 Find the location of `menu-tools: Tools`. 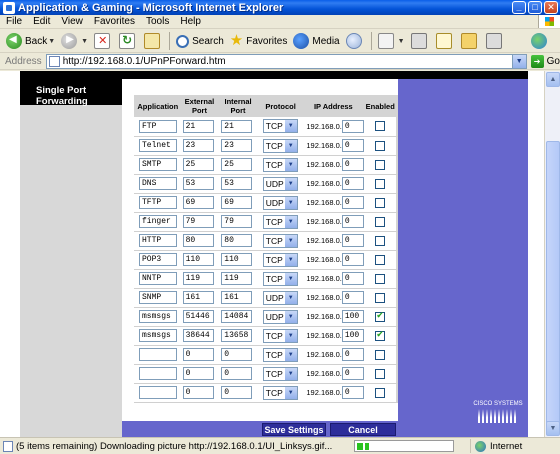

menu-tools: Tools is located at coordinates (157, 21).